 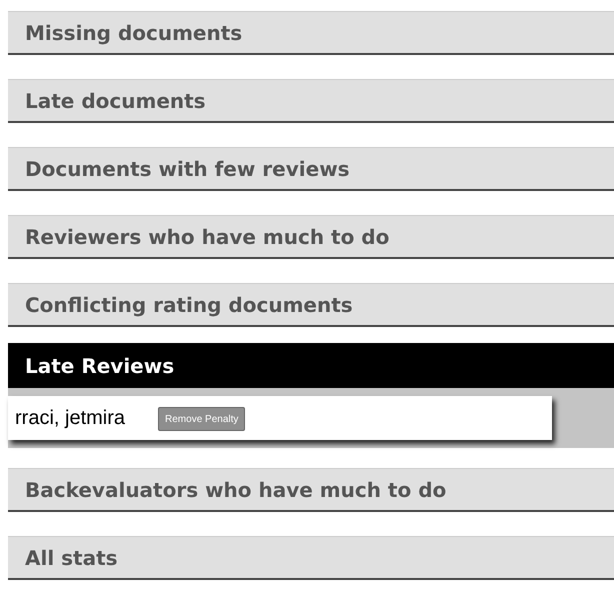 I want to click on section-header: Late documents, so click(x=311, y=101).